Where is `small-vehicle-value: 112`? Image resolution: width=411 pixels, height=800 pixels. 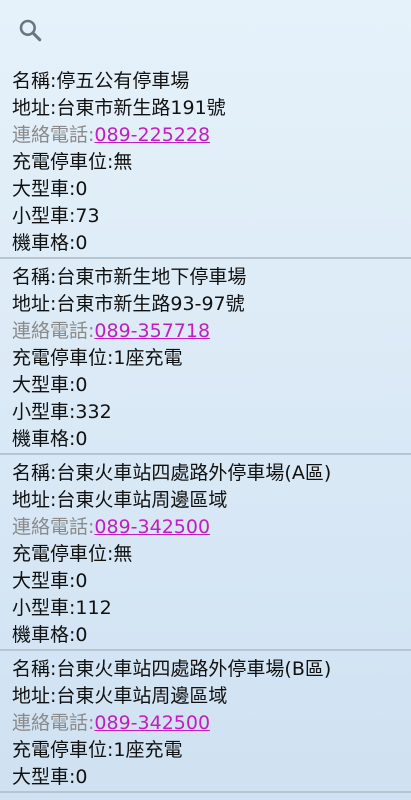
small-vehicle-value: 112 is located at coordinates (93, 608).